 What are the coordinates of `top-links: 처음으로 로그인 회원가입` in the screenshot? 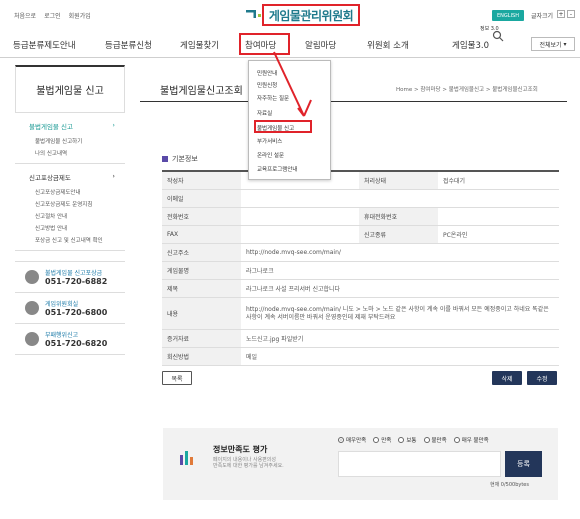 It's located at (52, 15).